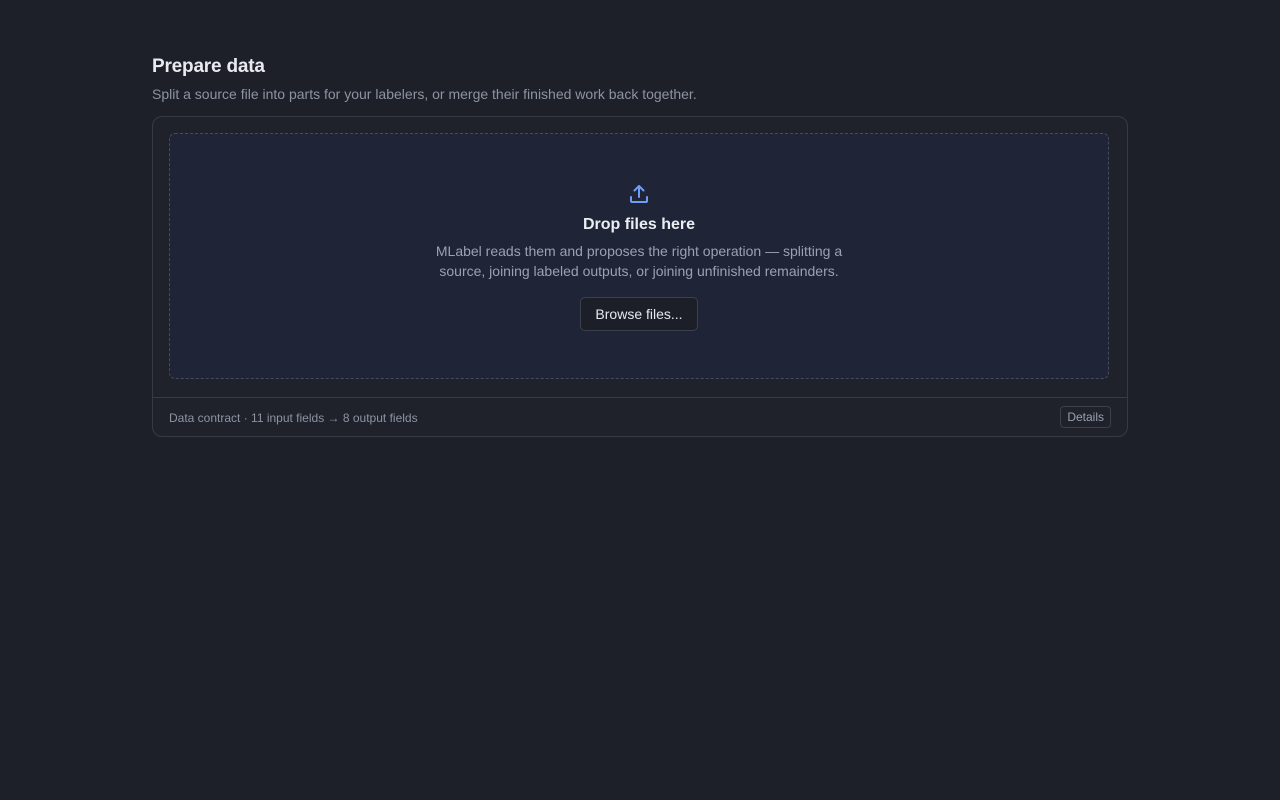 The image size is (1280, 800). I want to click on upload-icon, so click(639, 194).